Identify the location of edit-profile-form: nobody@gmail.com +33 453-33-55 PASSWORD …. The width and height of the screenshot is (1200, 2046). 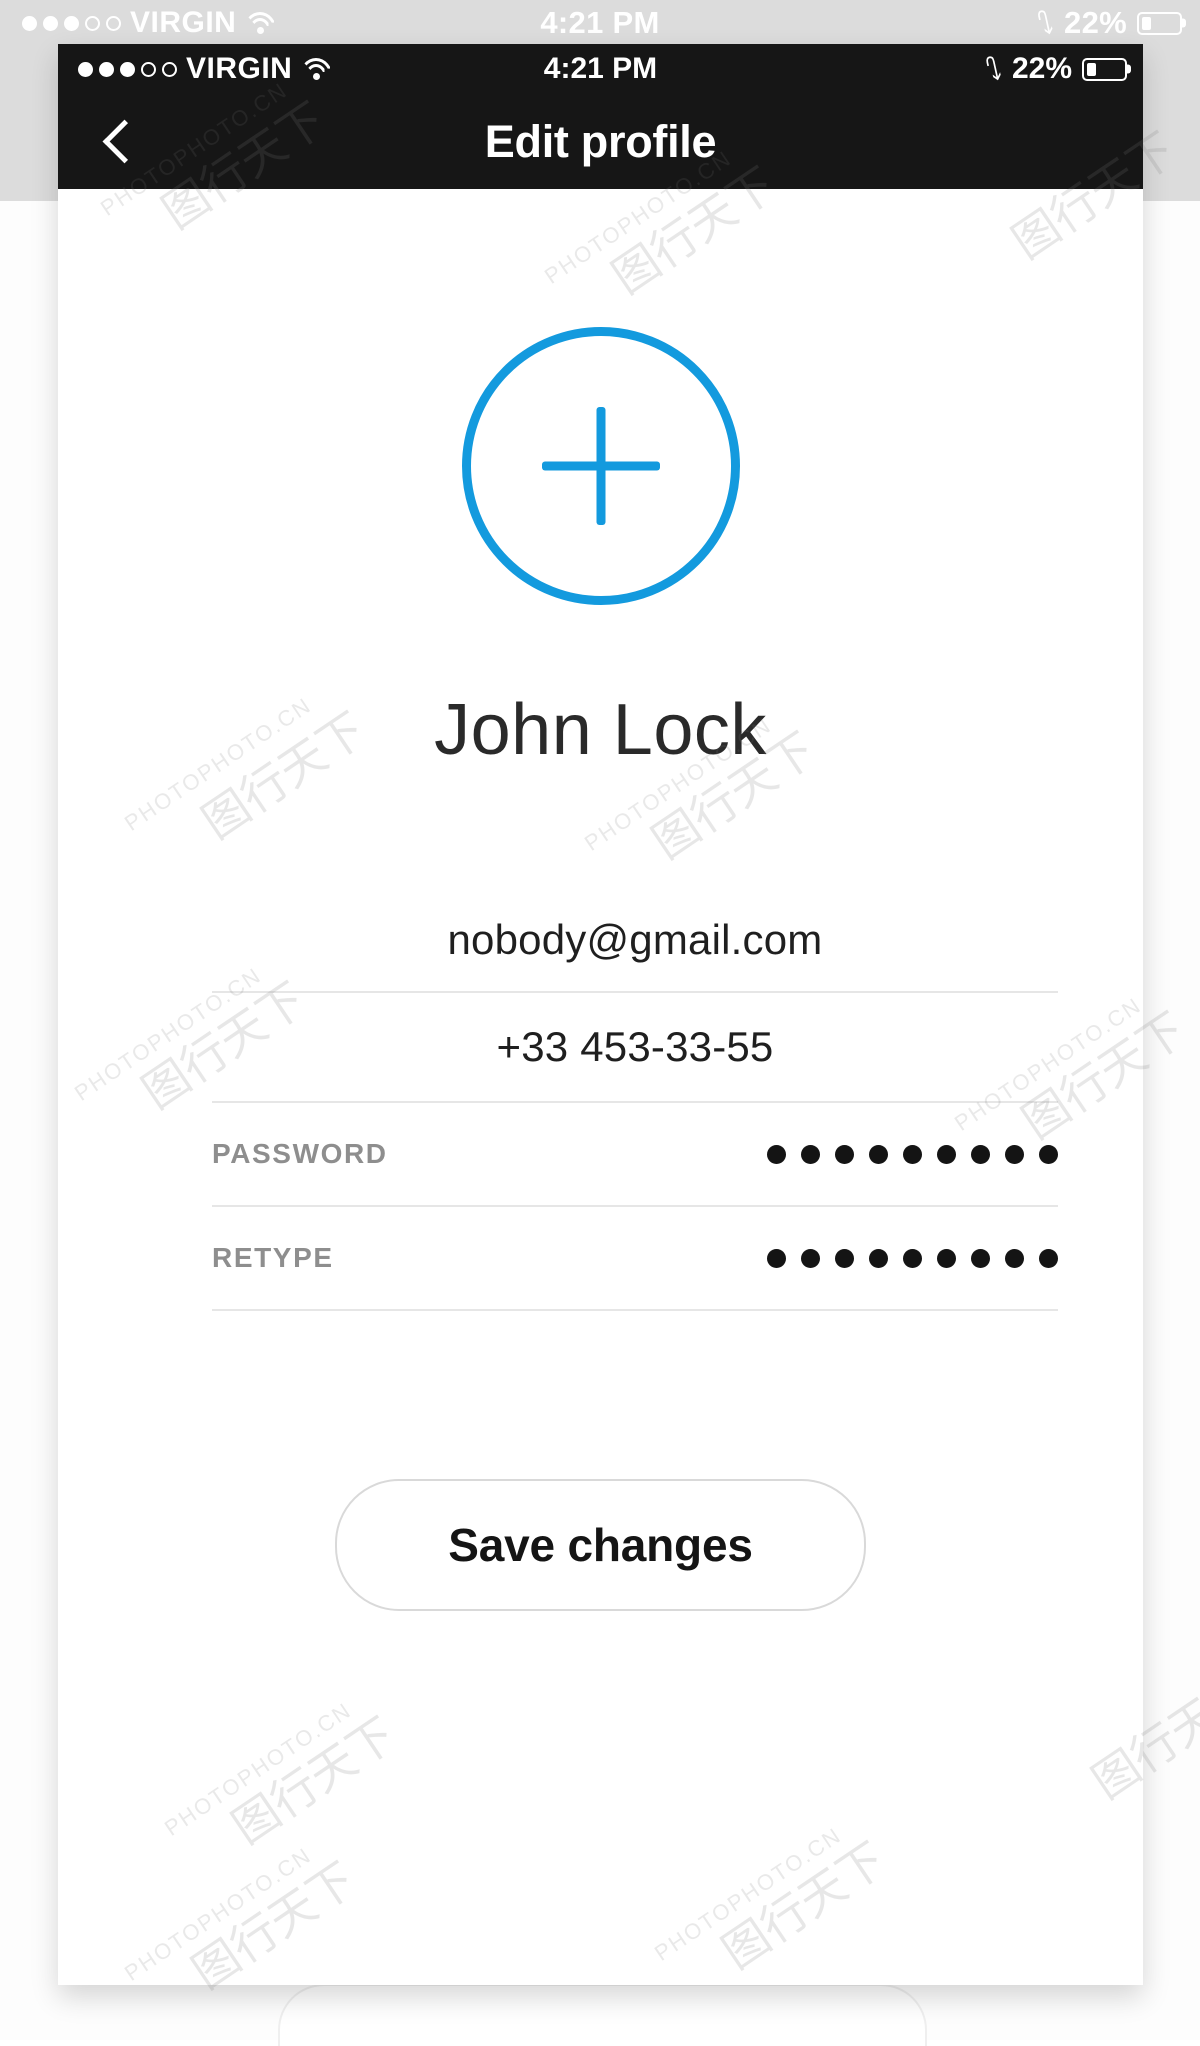
(635, 1100).